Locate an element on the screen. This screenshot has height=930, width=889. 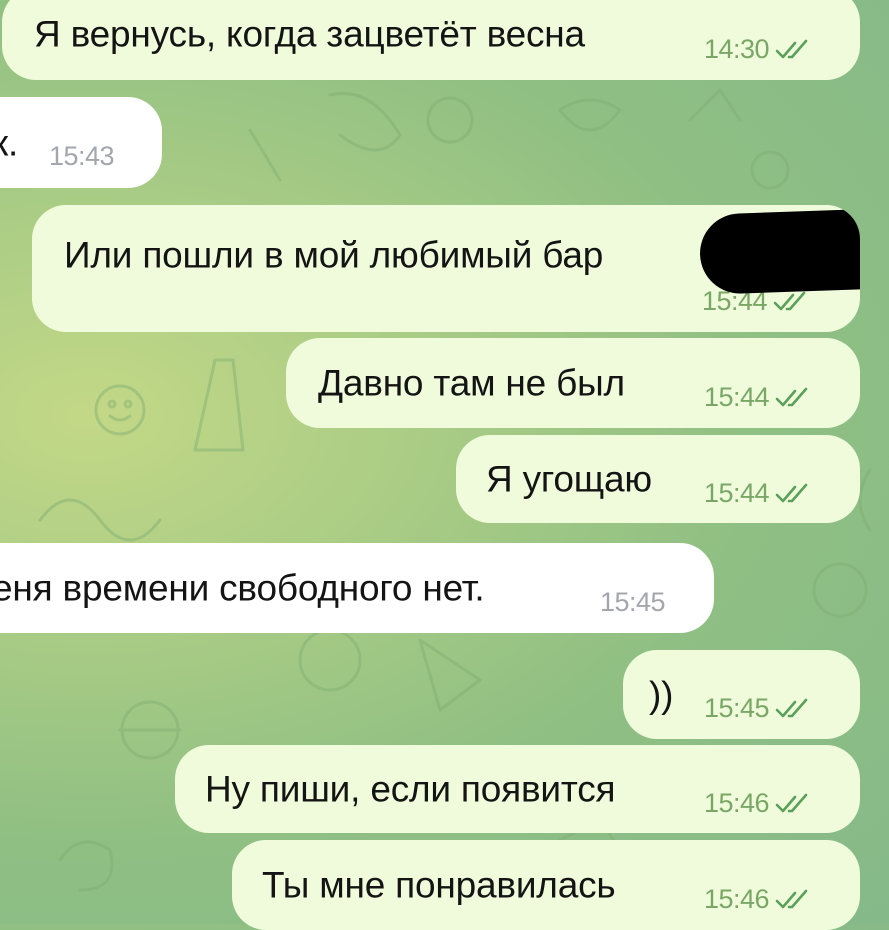
message-bubble-outgoing: Ты мне понравилась 15:46 is located at coordinates (546, 885).